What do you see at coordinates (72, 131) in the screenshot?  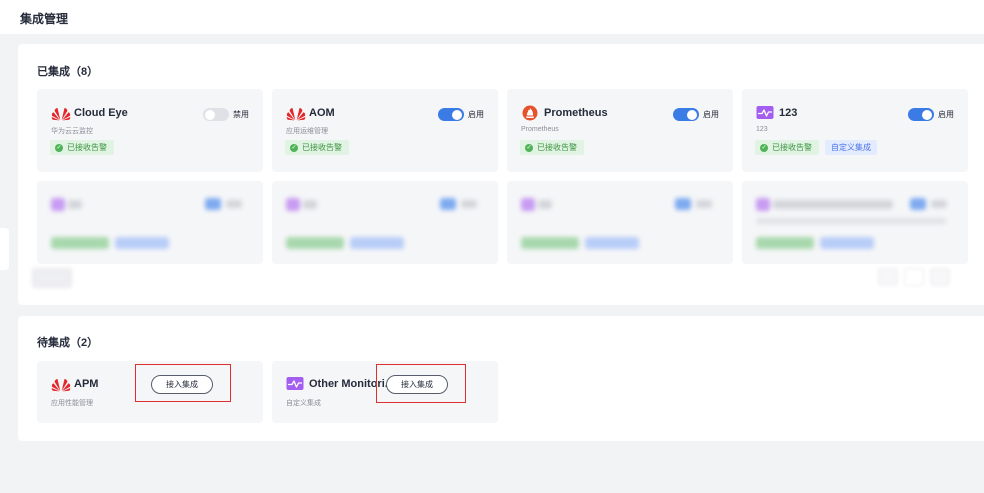 I see `integration-card-desc: 华为云云监控` at bounding box center [72, 131].